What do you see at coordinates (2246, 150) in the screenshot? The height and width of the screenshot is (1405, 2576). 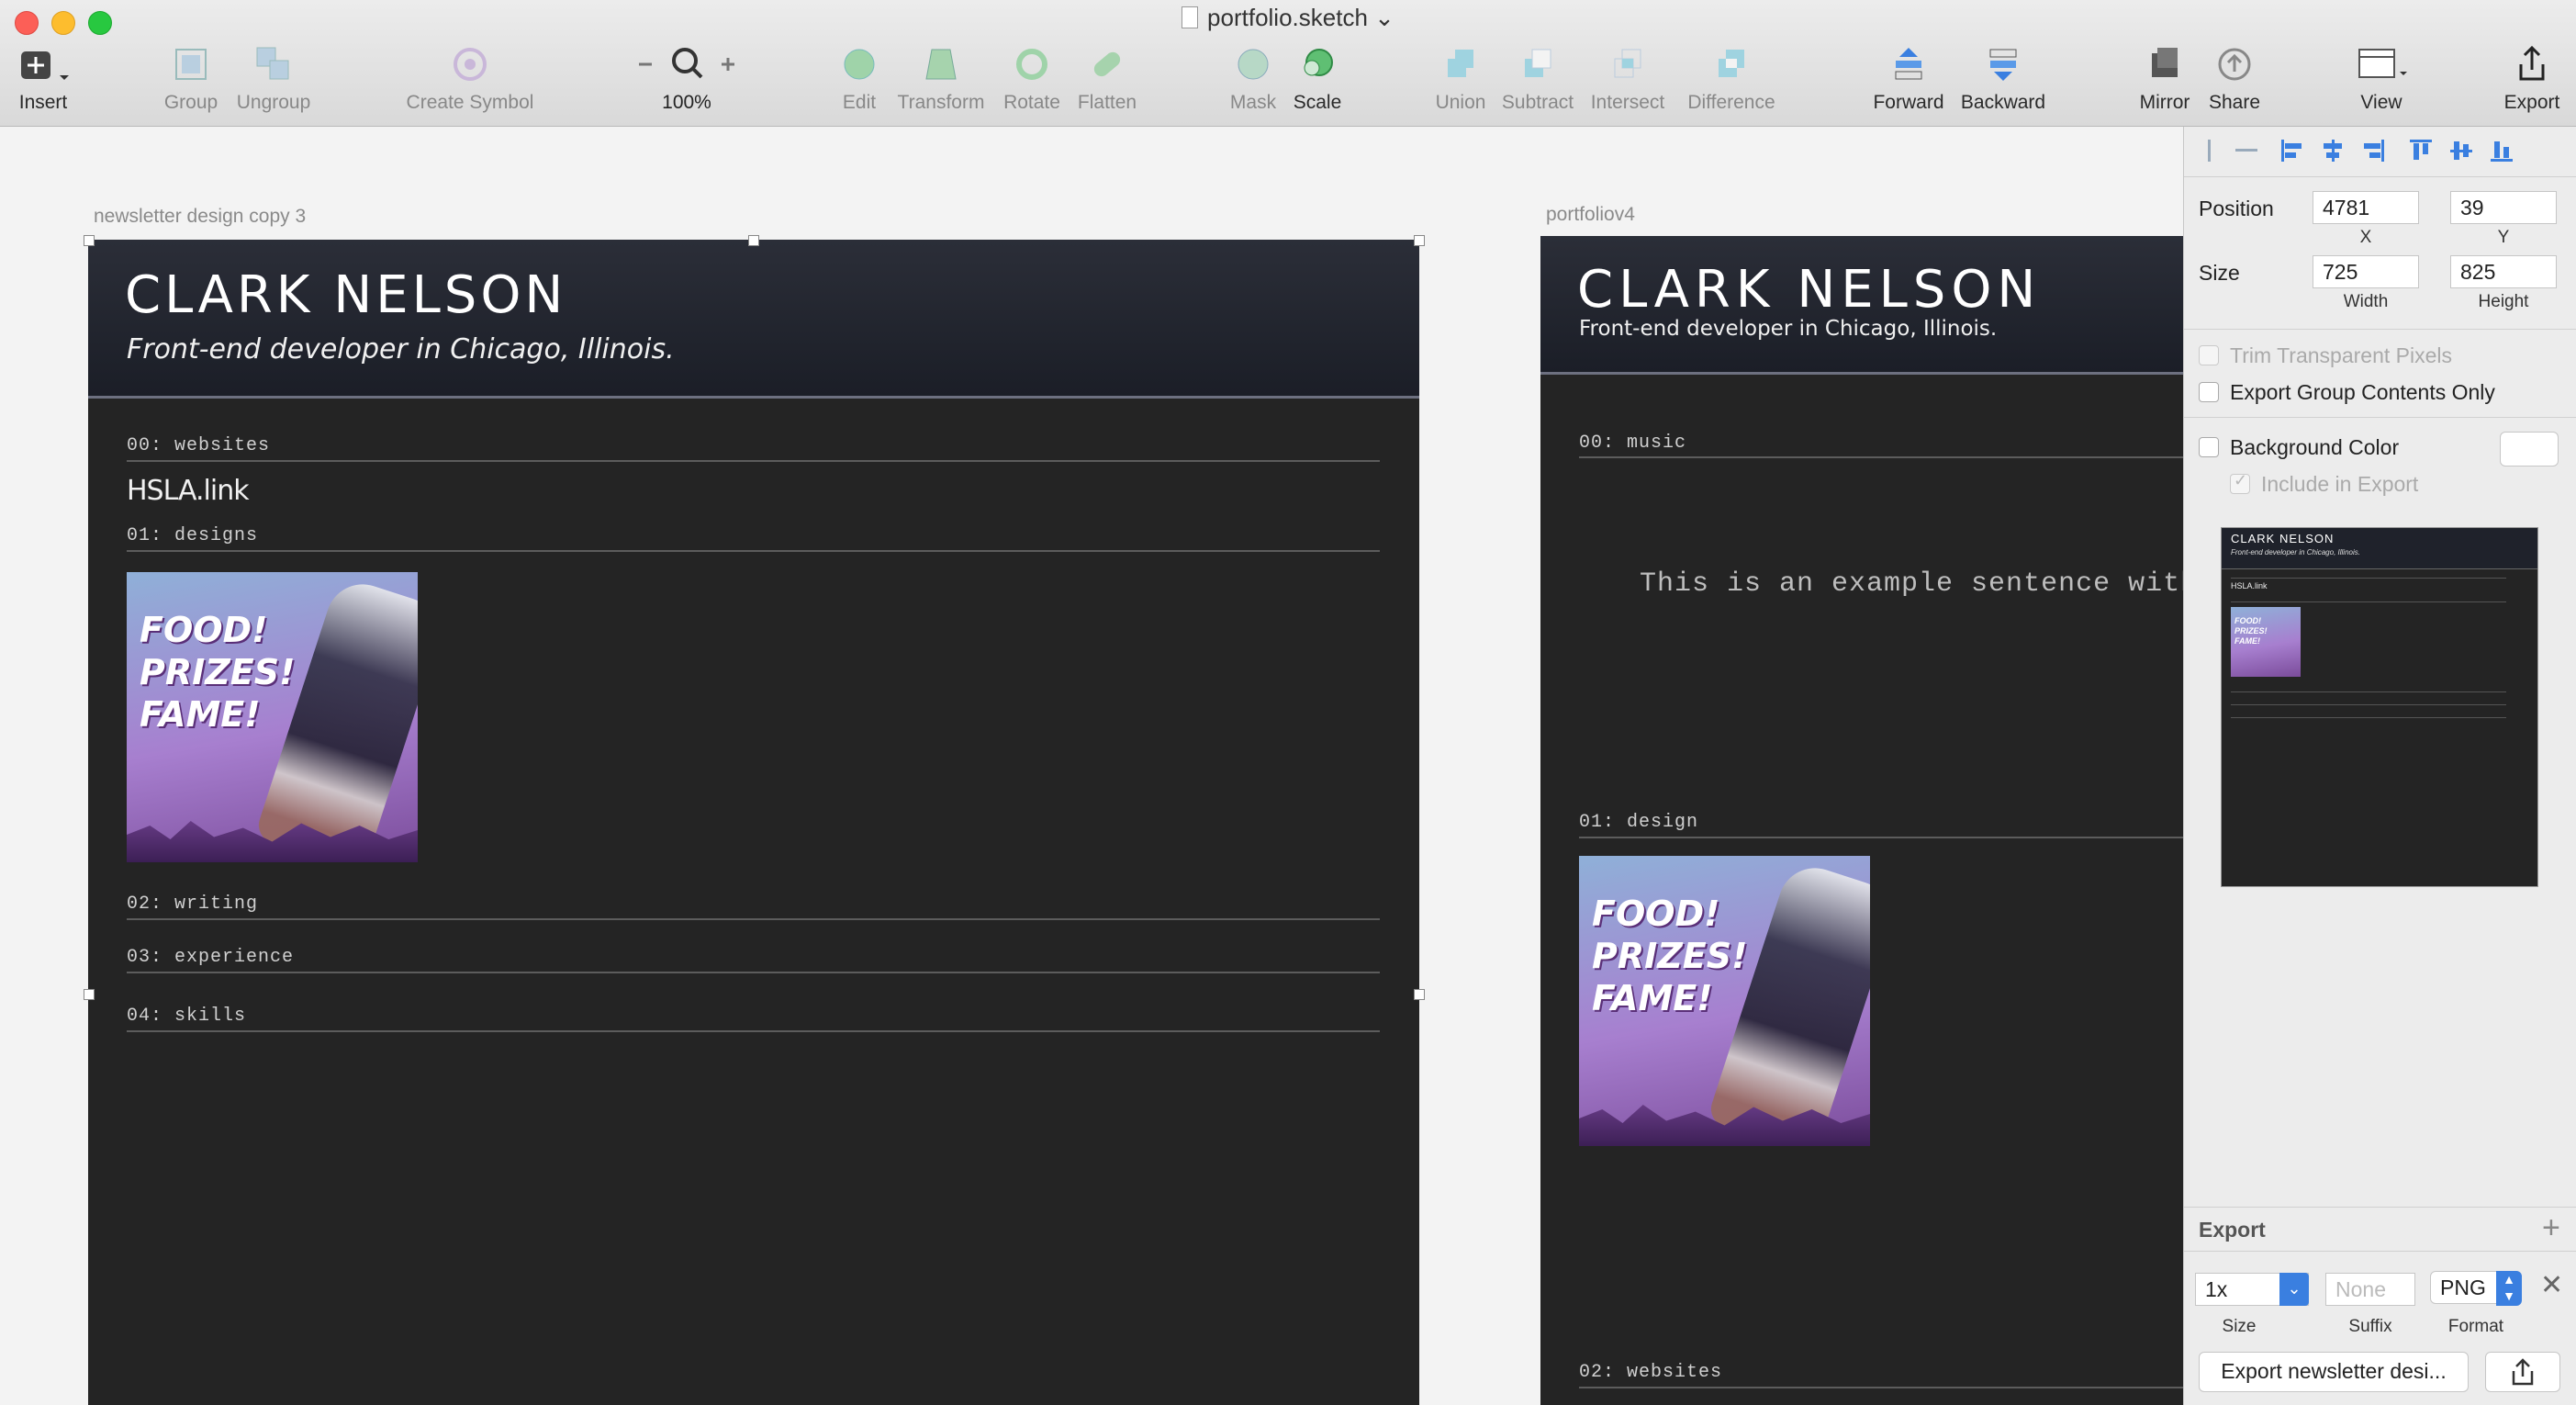 I see `distribute-vertical-icon` at bounding box center [2246, 150].